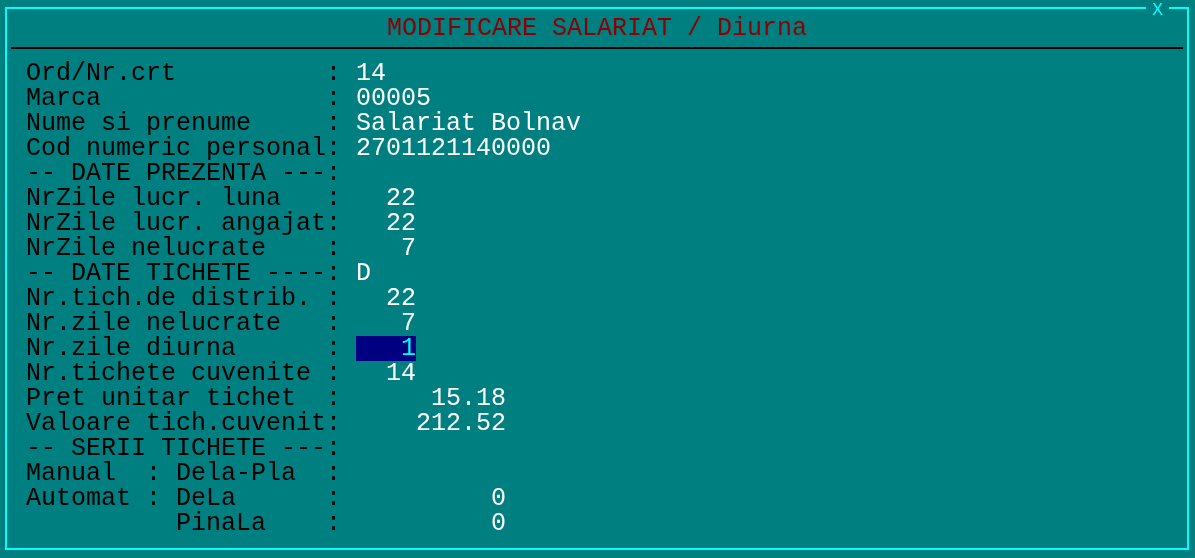 The image size is (1195, 558). What do you see at coordinates (431, 398) in the screenshot?
I see `field-value: 15.18` at bounding box center [431, 398].